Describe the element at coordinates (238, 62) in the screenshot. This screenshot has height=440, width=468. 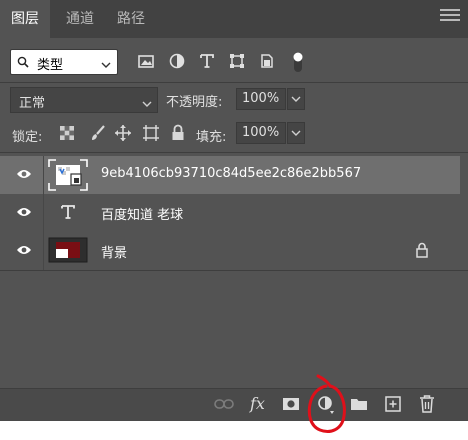
I see `shape-layer-filter-icon` at that location.